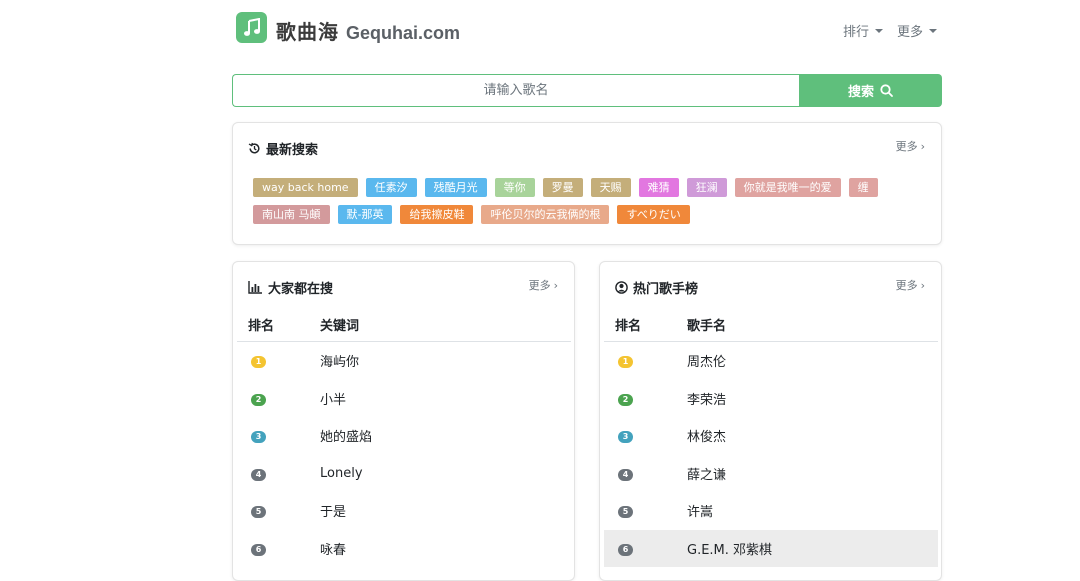 The height and width of the screenshot is (581, 1080). What do you see at coordinates (445, 360) in the screenshot?
I see `name-cell: 海屿你` at bounding box center [445, 360].